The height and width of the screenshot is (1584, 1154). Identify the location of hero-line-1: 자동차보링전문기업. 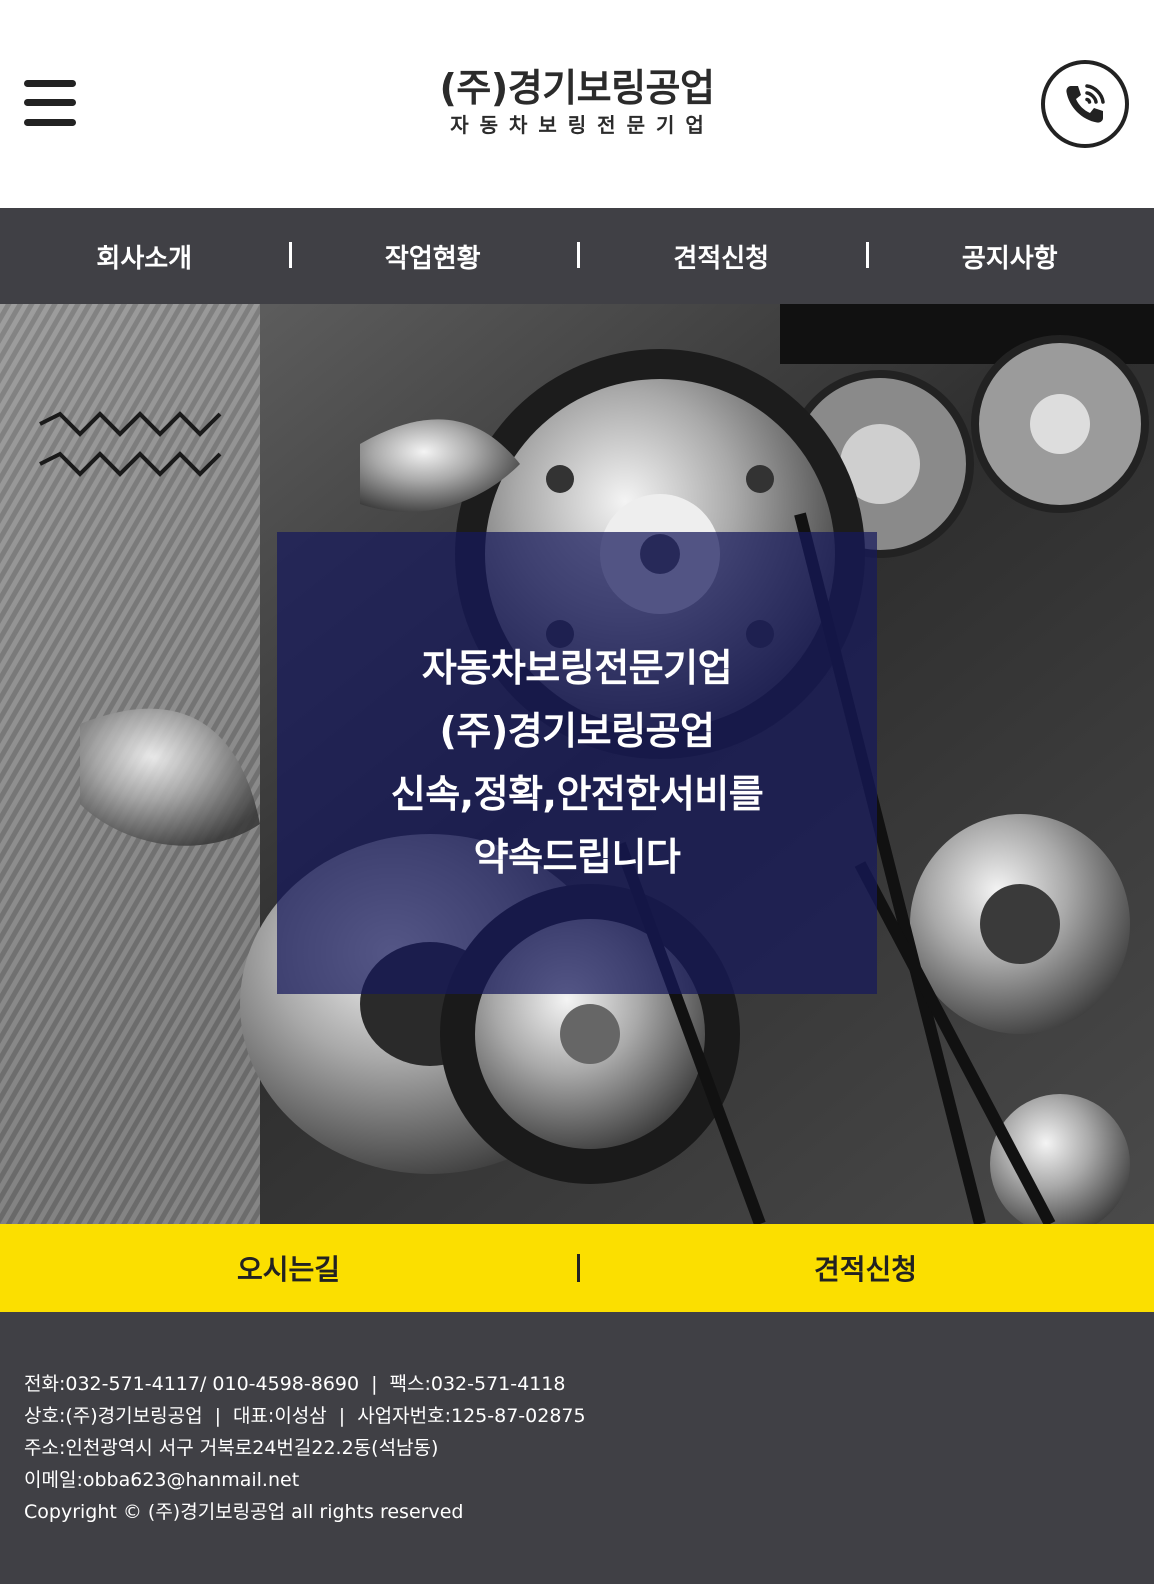
(577, 668).